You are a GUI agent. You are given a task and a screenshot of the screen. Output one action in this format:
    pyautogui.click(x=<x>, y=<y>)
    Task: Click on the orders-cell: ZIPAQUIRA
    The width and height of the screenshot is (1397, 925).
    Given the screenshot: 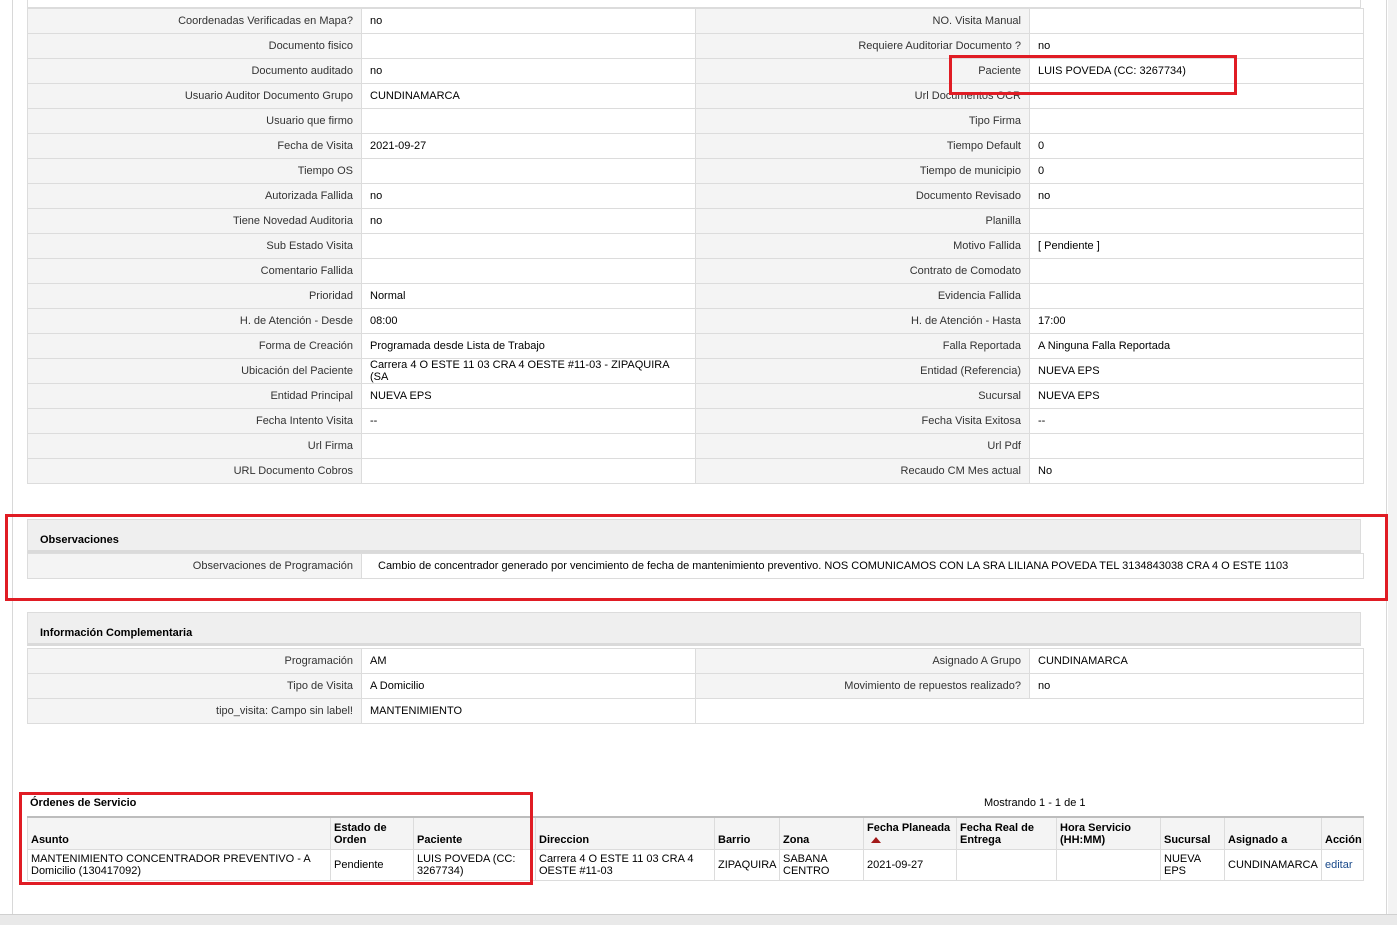 What is the action you would take?
    pyautogui.click(x=747, y=865)
    